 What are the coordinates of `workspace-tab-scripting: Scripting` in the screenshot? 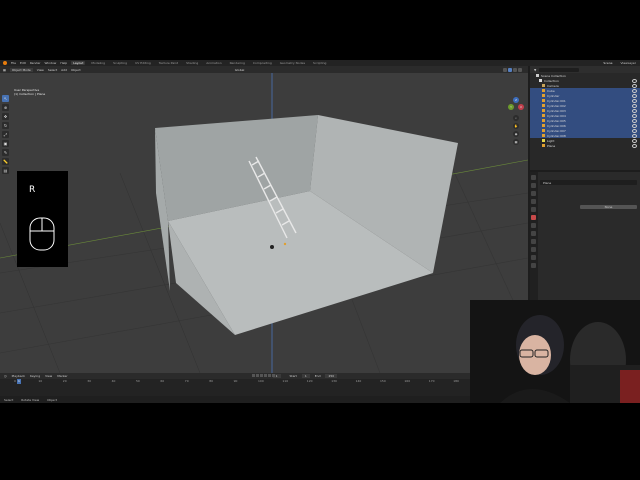 It's located at (319, 63).